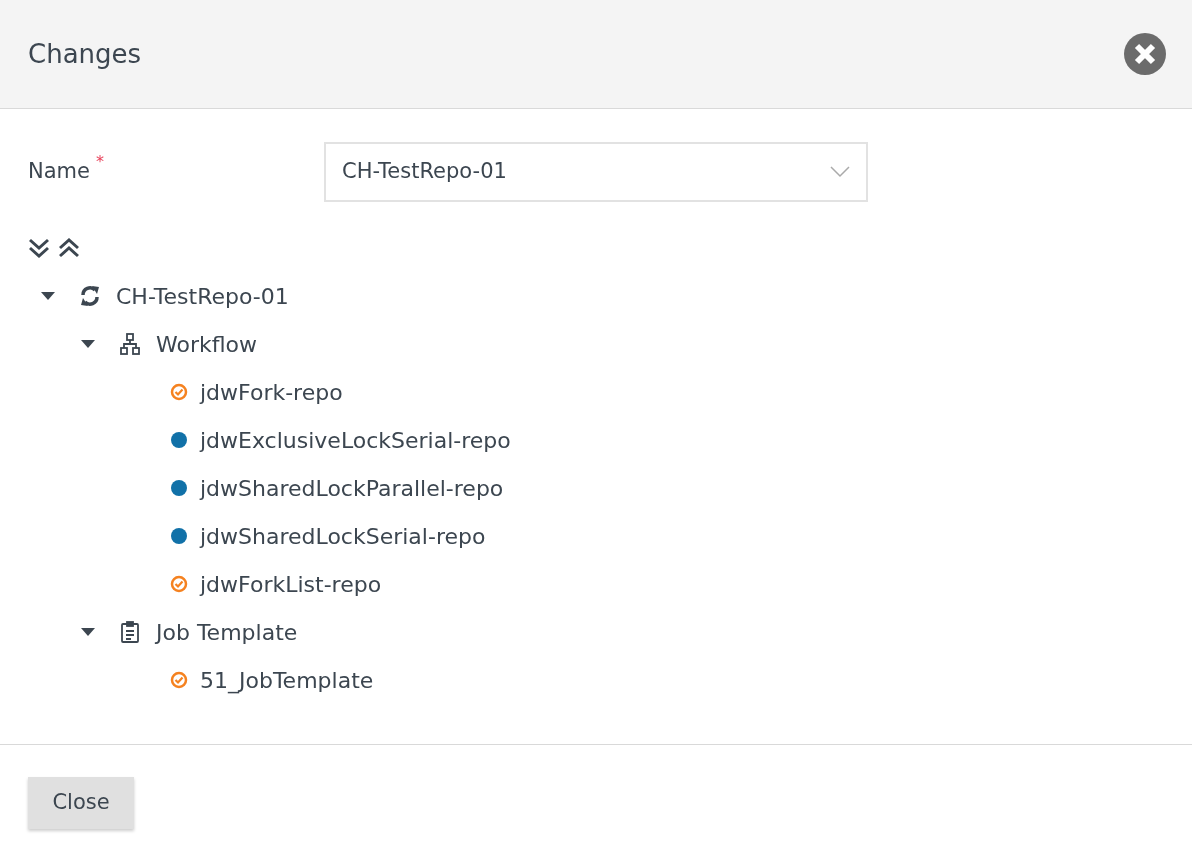  What do you see at coordinates (59, 172) in the screenshot?
I see `field-label: Name` at bounding box center [59, 172].